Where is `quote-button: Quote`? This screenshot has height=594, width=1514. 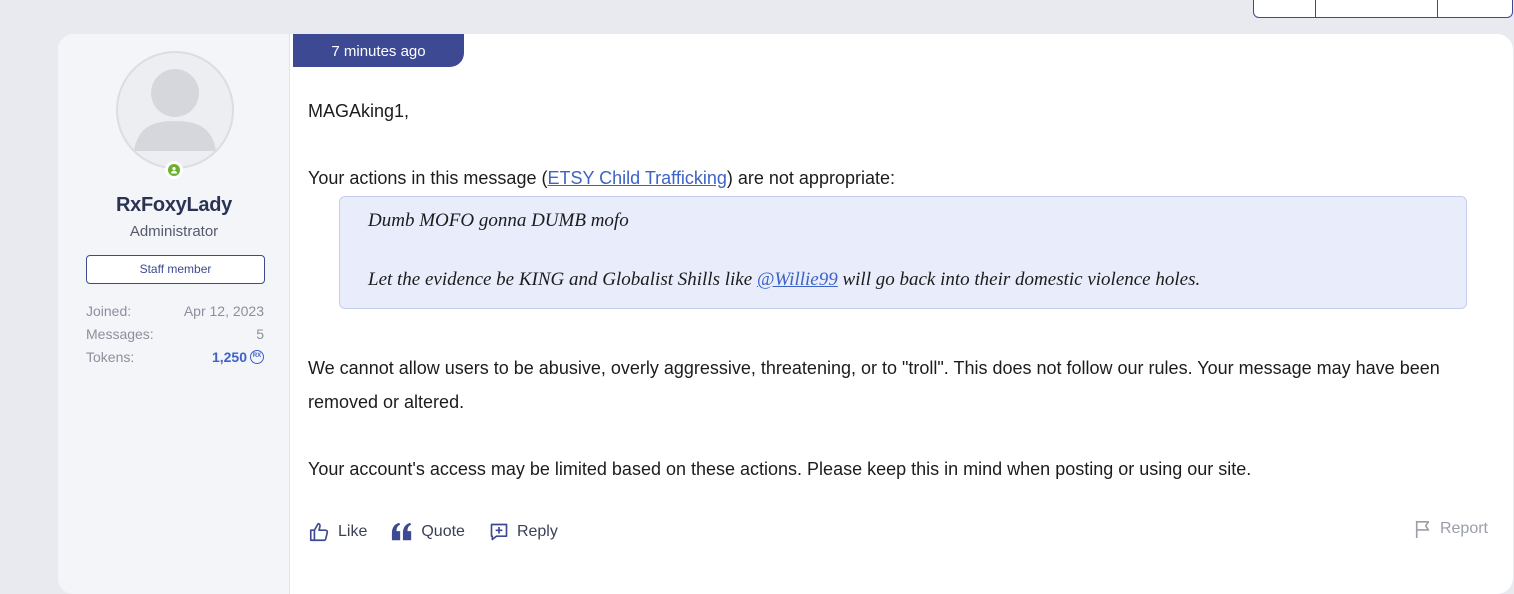 quote-button: Quote is located at coordinates (428, 532).